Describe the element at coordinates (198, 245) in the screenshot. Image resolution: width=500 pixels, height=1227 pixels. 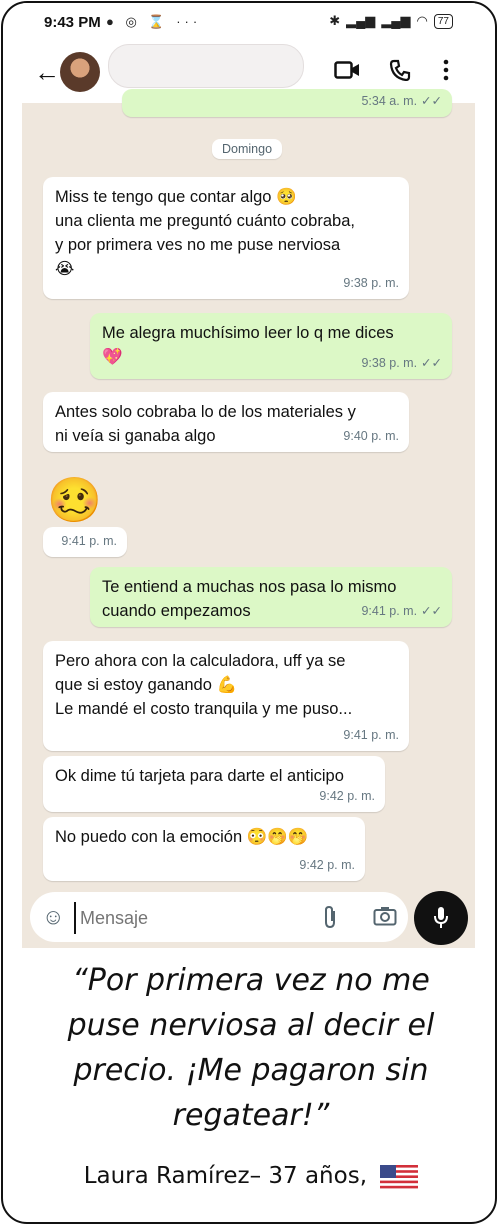
I see `message-line: y por primera ves no me puse nerviosa` at that location.